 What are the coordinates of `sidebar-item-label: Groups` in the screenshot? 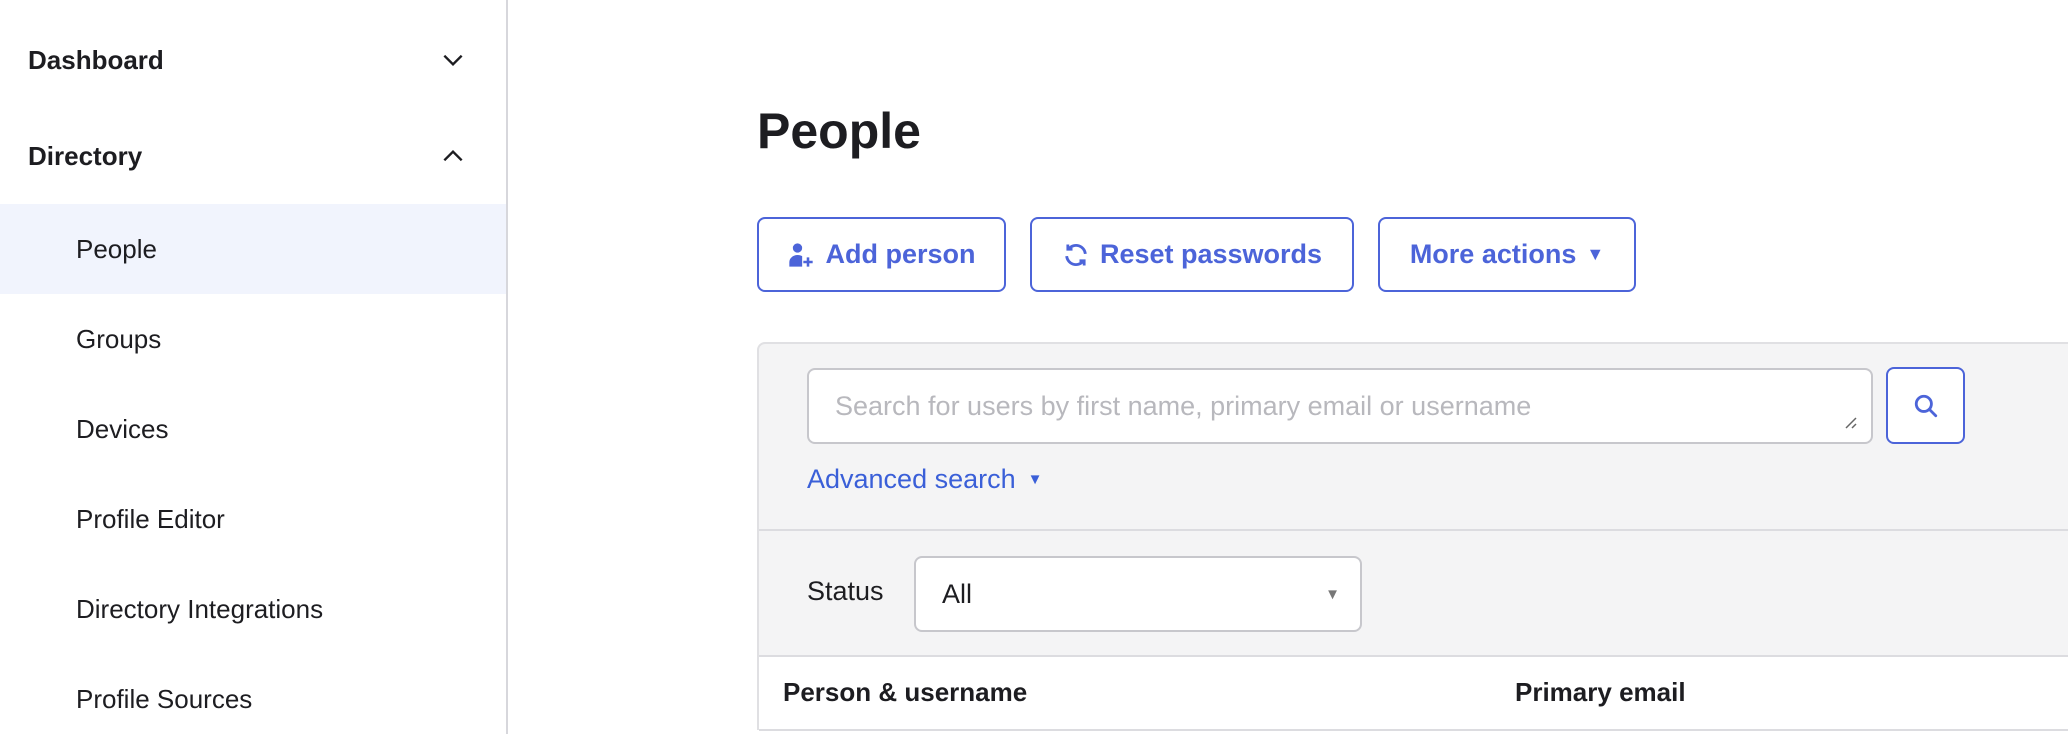 It's located at (119, 338).